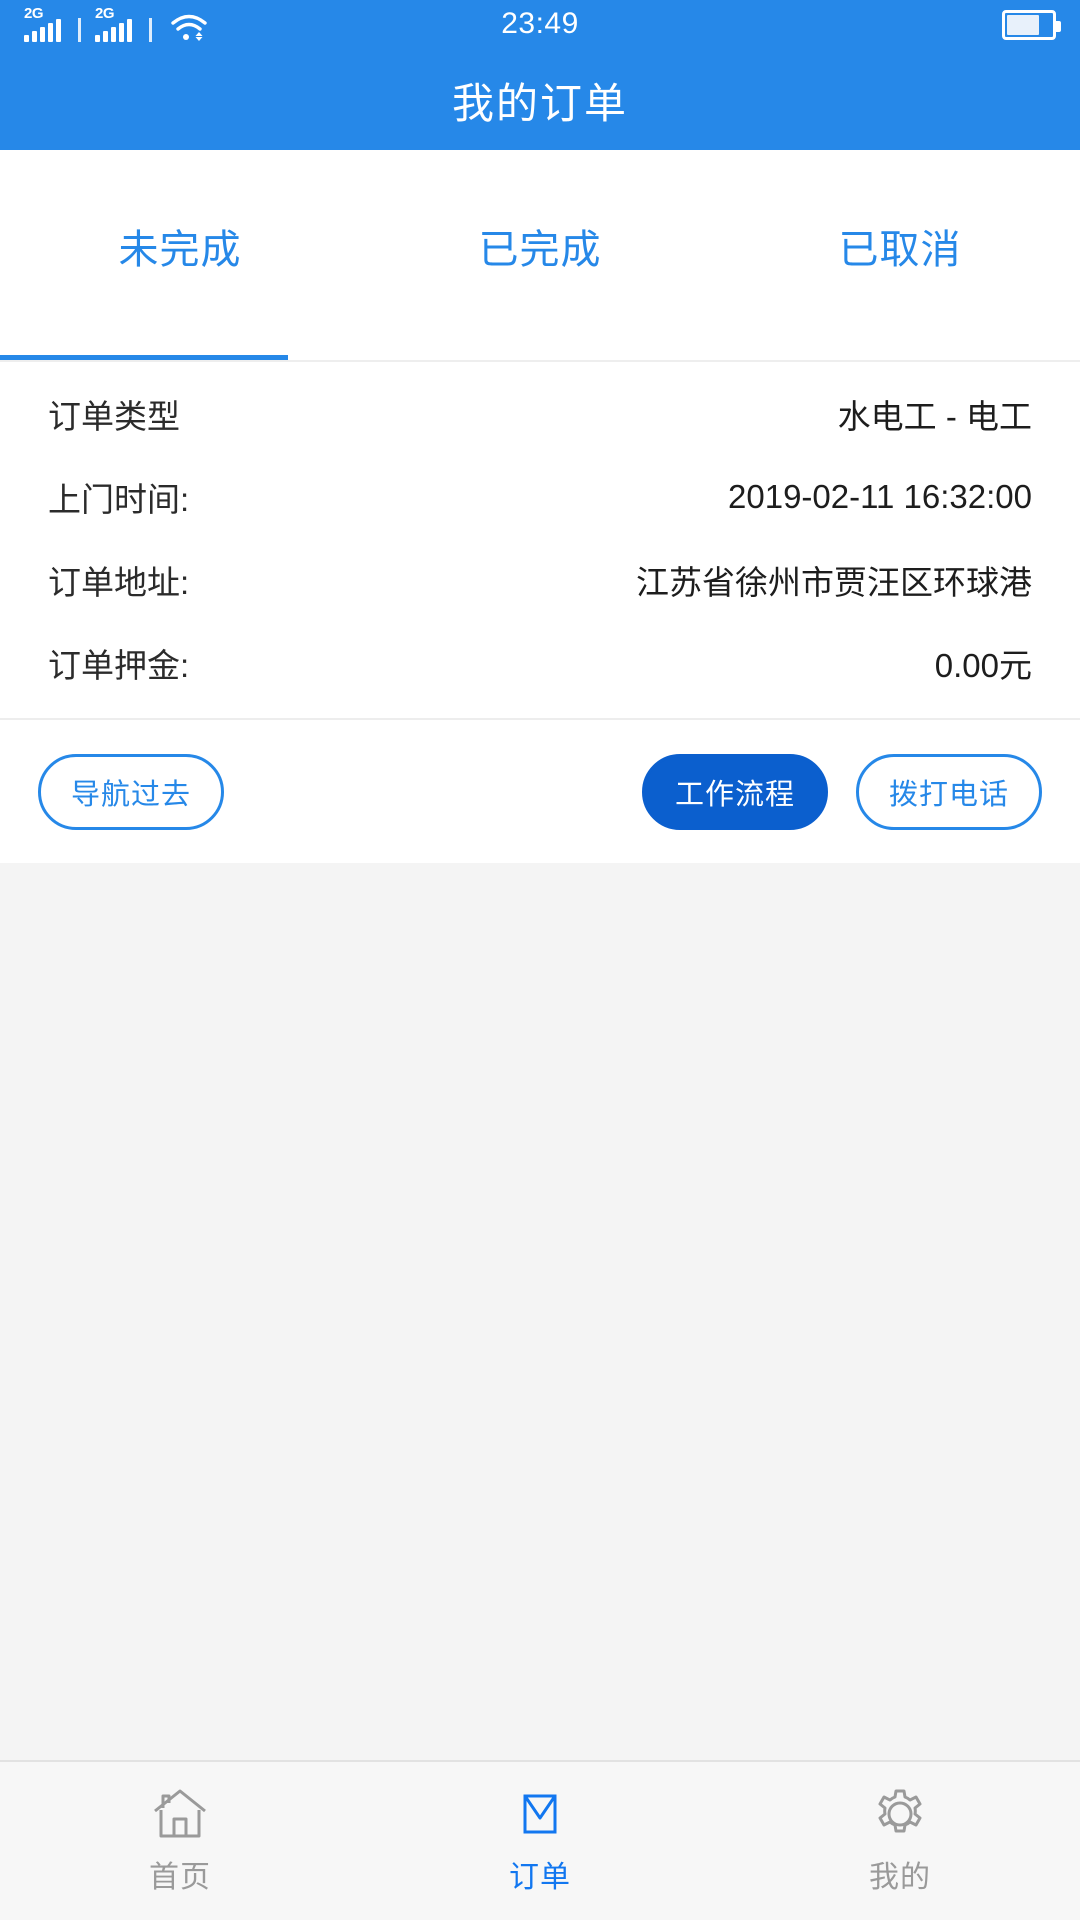 The width and height of the screenshot is (1080, 1920). I want to click on tab-cancelled-label: 已取消, so click(900, 250).